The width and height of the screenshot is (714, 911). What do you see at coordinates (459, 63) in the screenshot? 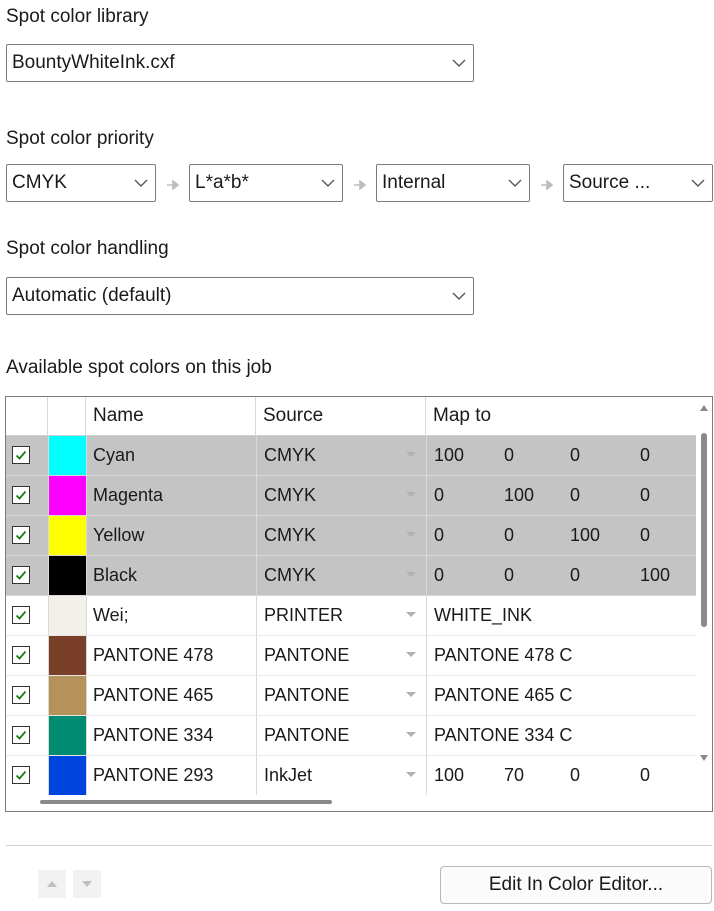
I see `chevron-down-icon` at bounding box center [459, 63].